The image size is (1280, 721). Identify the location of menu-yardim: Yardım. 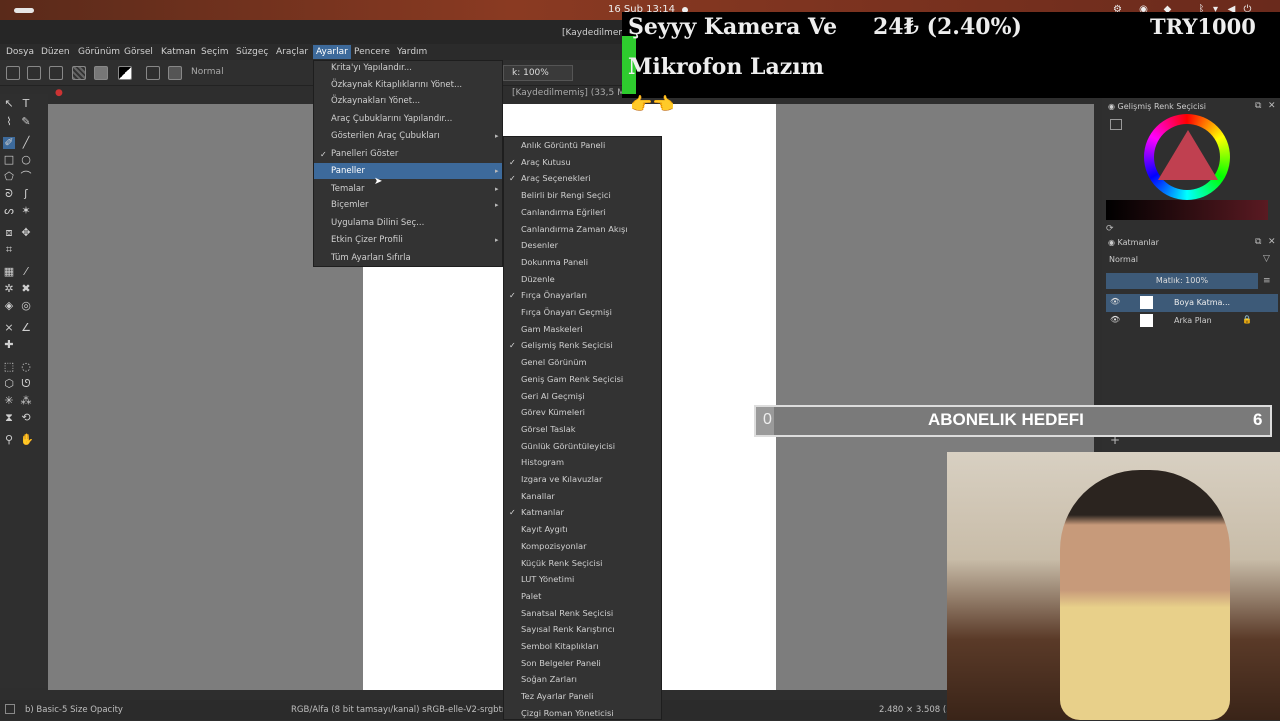
(412, 52).